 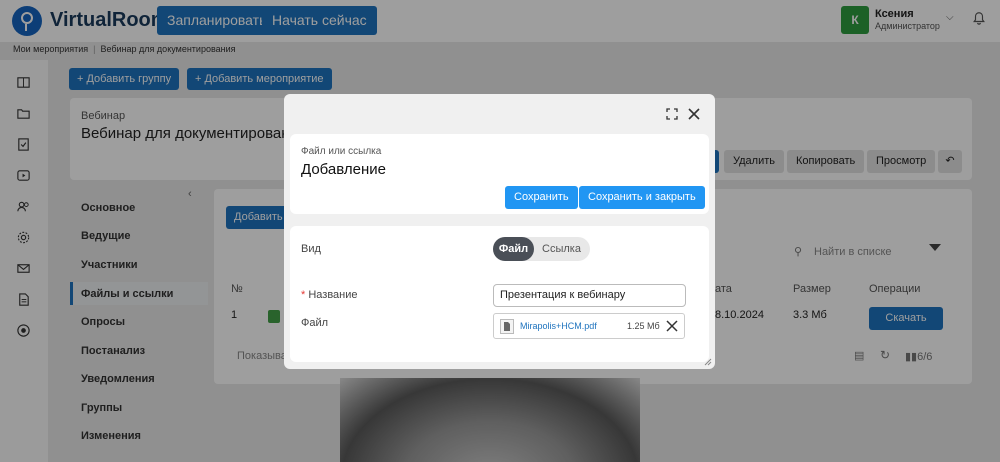 I want to click on type-label: Вид, so click(x=311, y=249).